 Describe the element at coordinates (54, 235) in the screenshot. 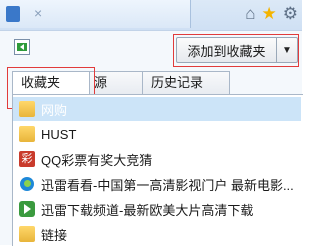

I see `list-item-label: 链接` at that location.